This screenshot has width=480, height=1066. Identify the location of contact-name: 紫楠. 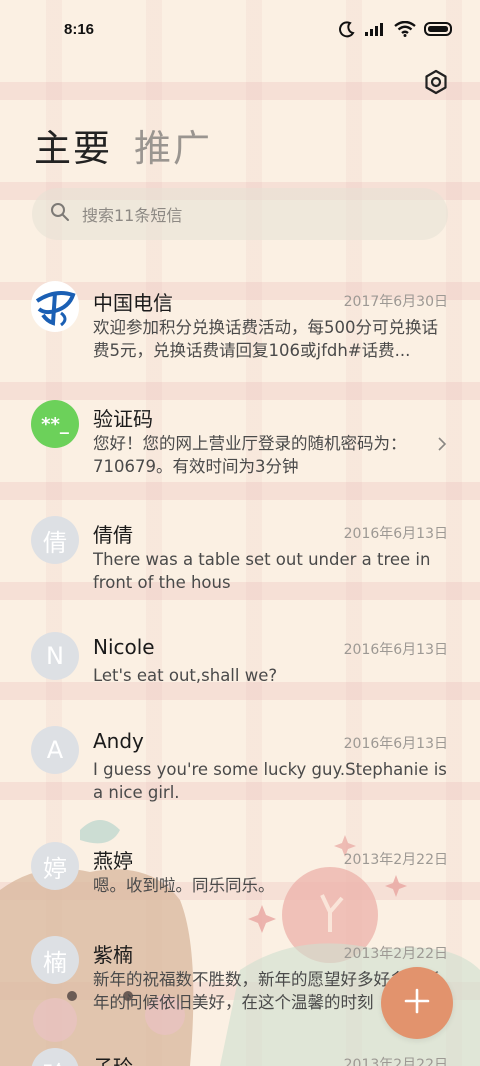
(113, 955).